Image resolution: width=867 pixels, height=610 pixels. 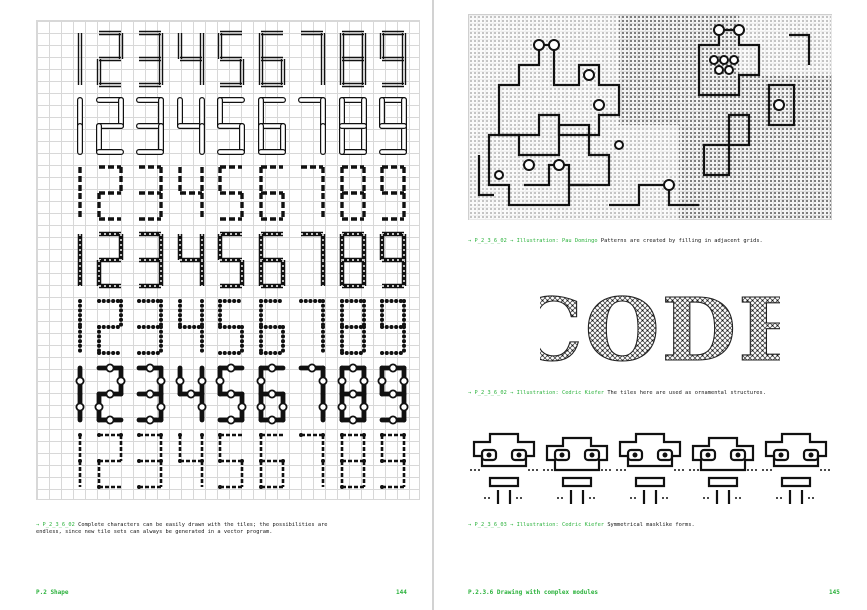 What do you see at coordinates (539, 393) in the screenshot?
I see `caption-reference: P_2_3_6_02 → Illustration: Cedric Kiefer` at bounding box center [539, 393].